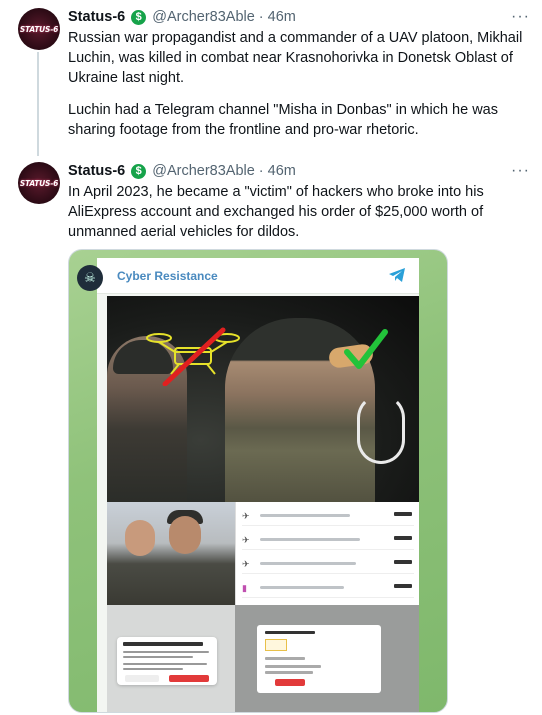 The height and width of the screenshot is (715, 542). I want to click on payment-dialog-screenshot, so click(327, 658).